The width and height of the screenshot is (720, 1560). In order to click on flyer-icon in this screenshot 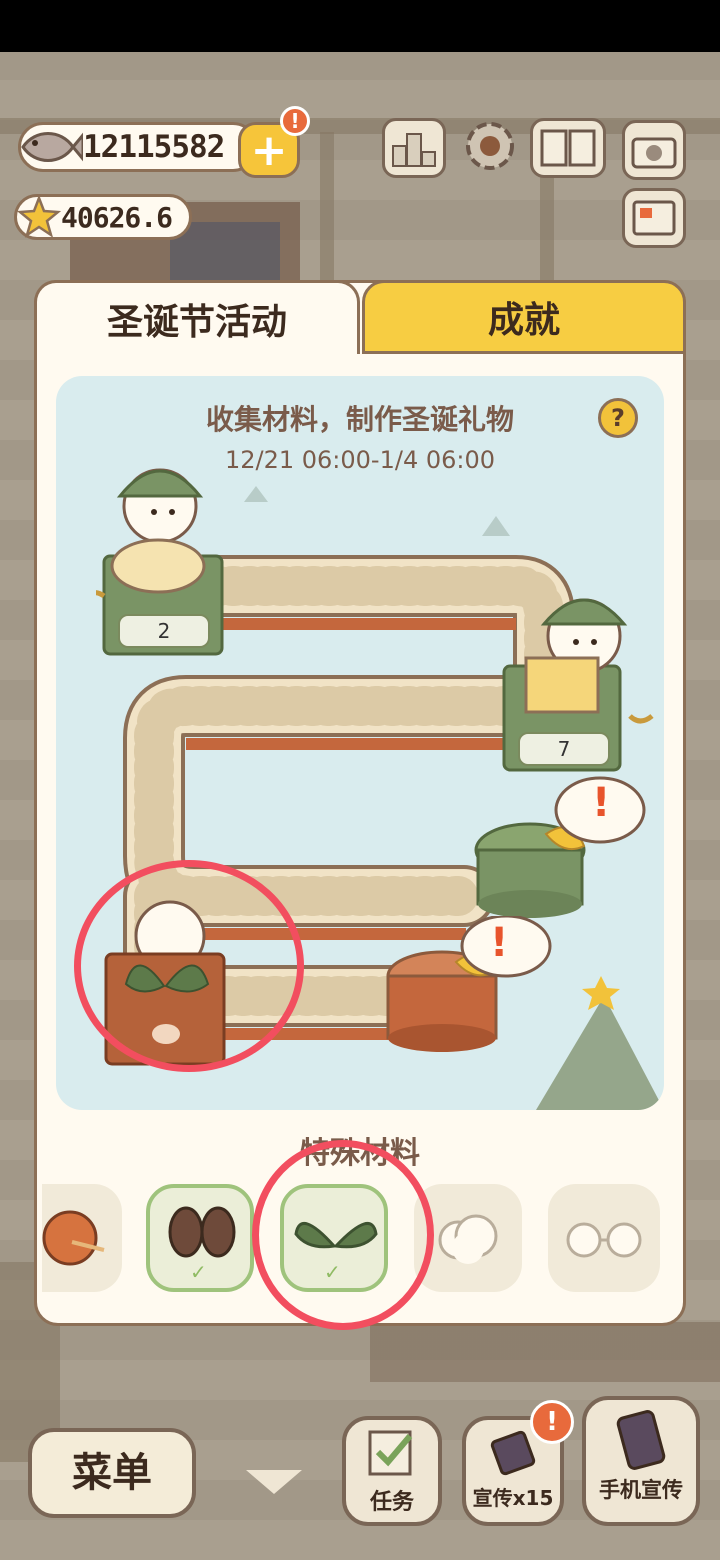, I will do `click(513, 1453)`.